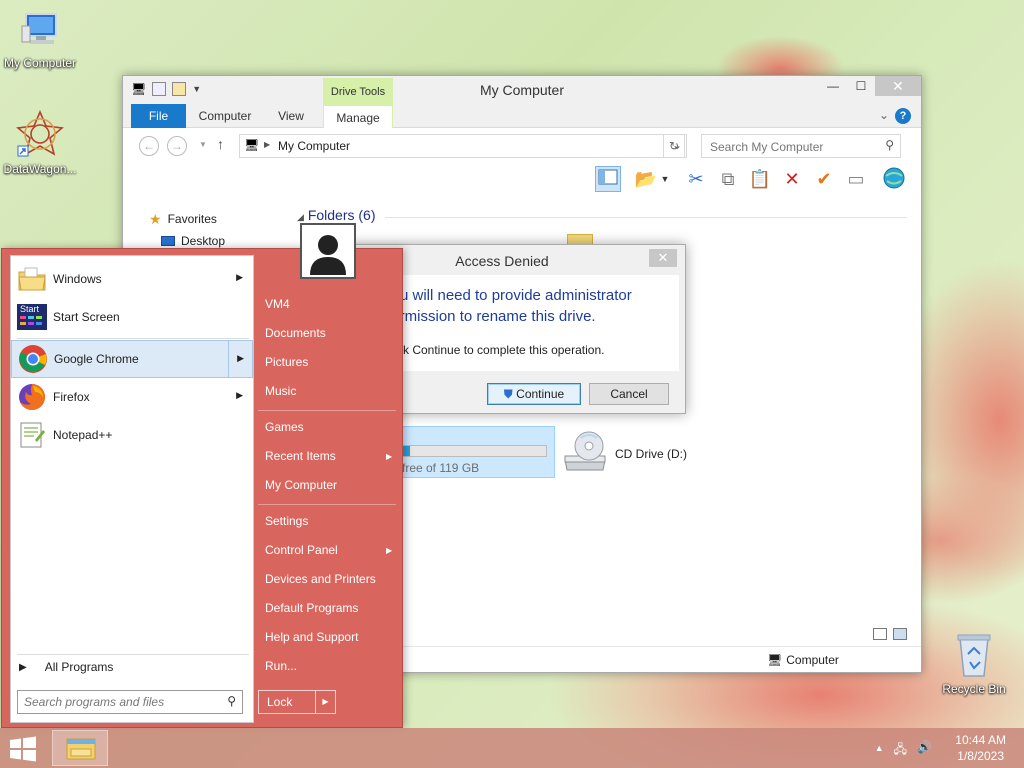 Image resolution: width=1024 pixels, height=768 pixels. I want to click on program-google-chrome: Google Chrome ▶, so click(132, 359).